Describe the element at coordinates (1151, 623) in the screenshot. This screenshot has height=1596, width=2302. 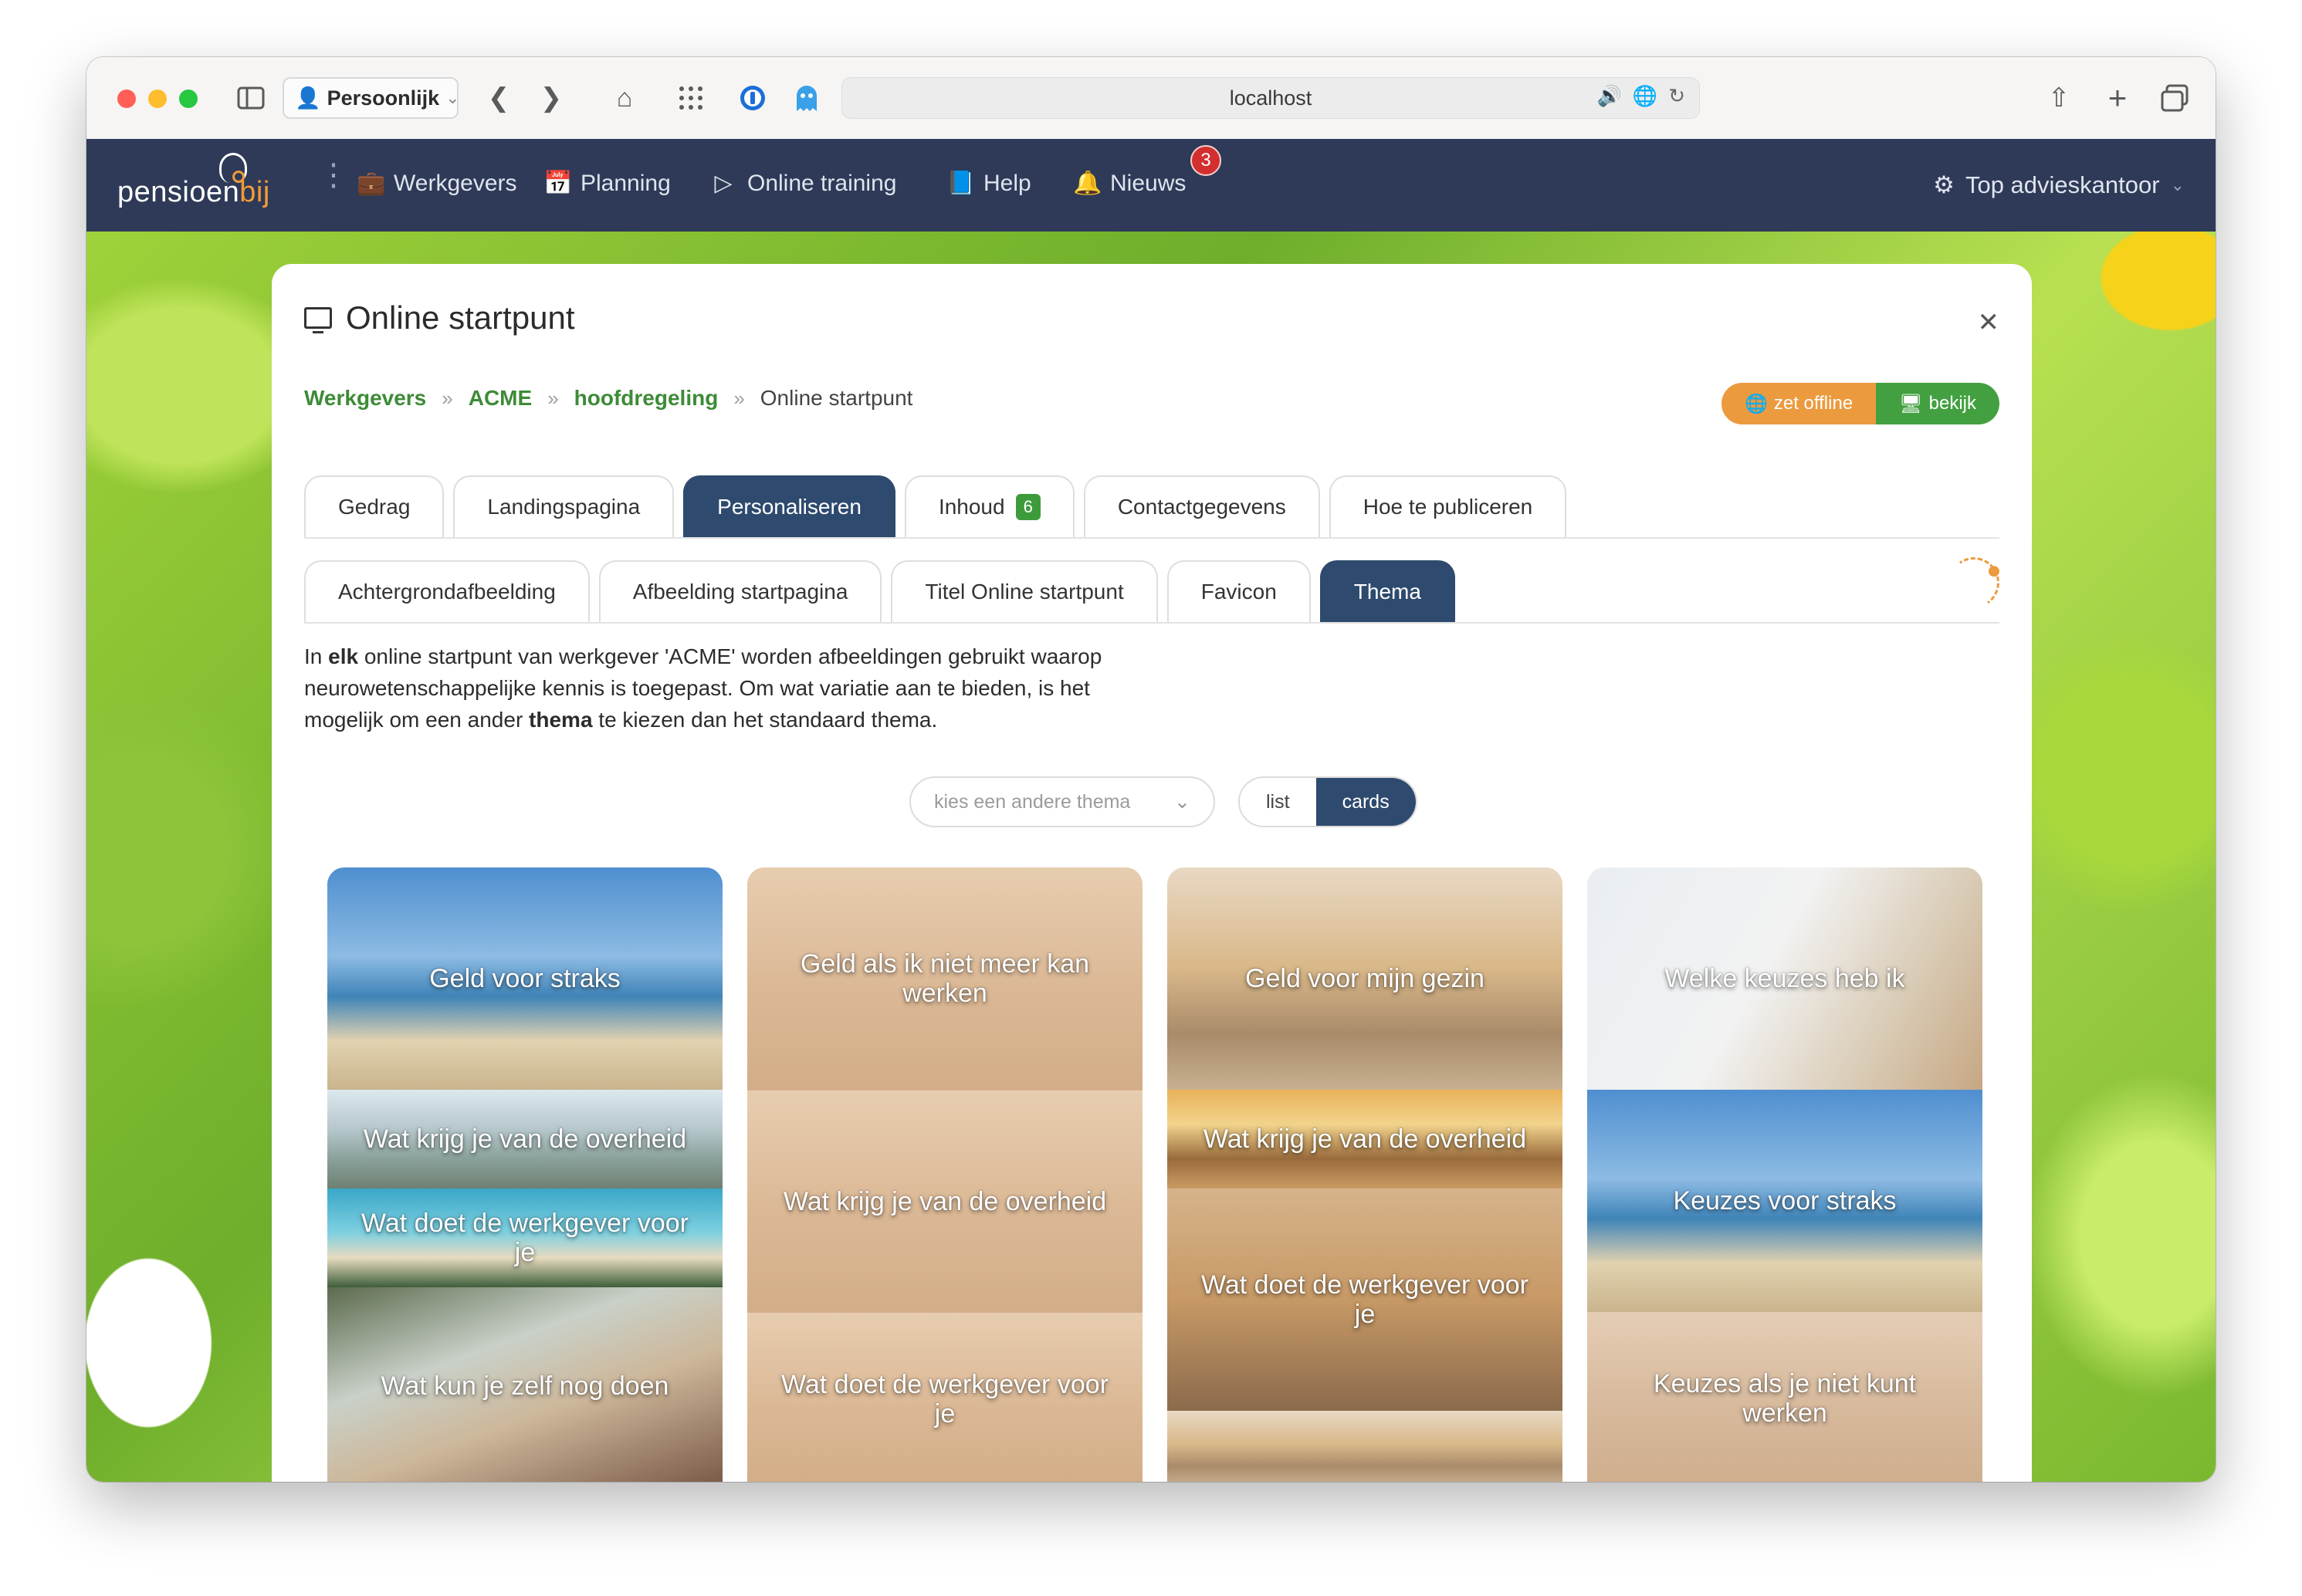
I see `subtabs-divider` at that location.